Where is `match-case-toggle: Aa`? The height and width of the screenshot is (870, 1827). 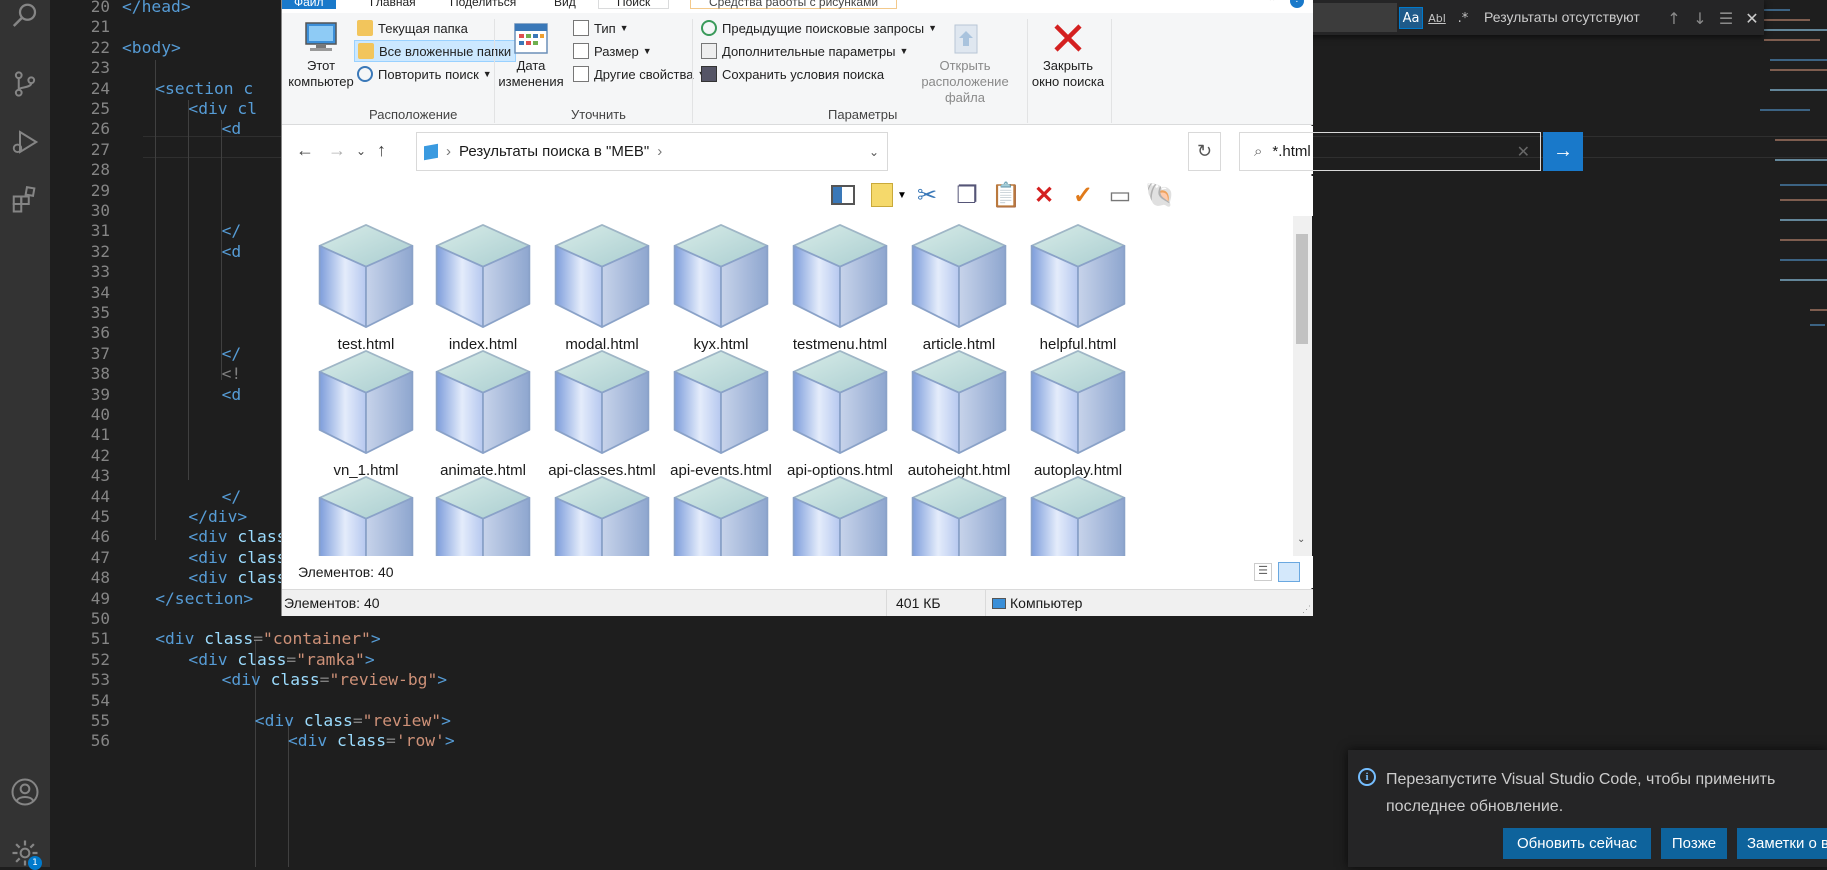
match-case-toggle: Aa is located at coordinates (1411, 18).